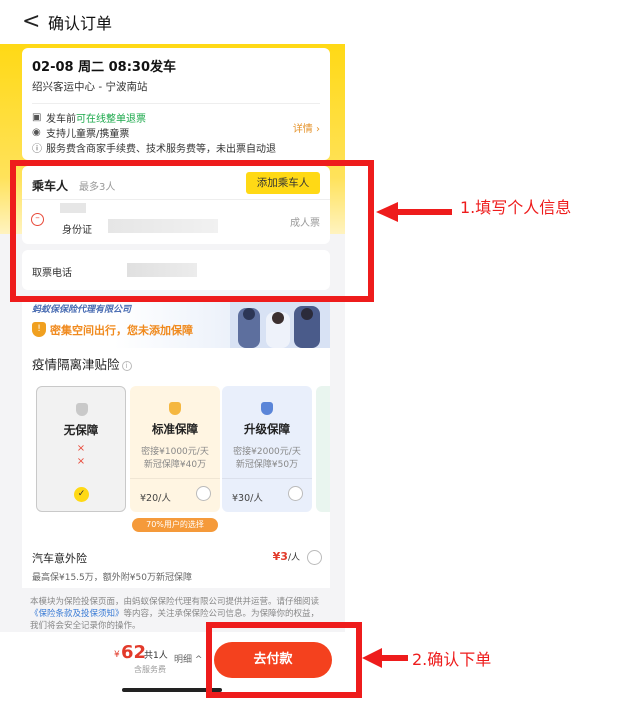 This screenshot has height=702, width=640. I want to click on bus-insurance-price: ¥3/人, so click(286, 556).